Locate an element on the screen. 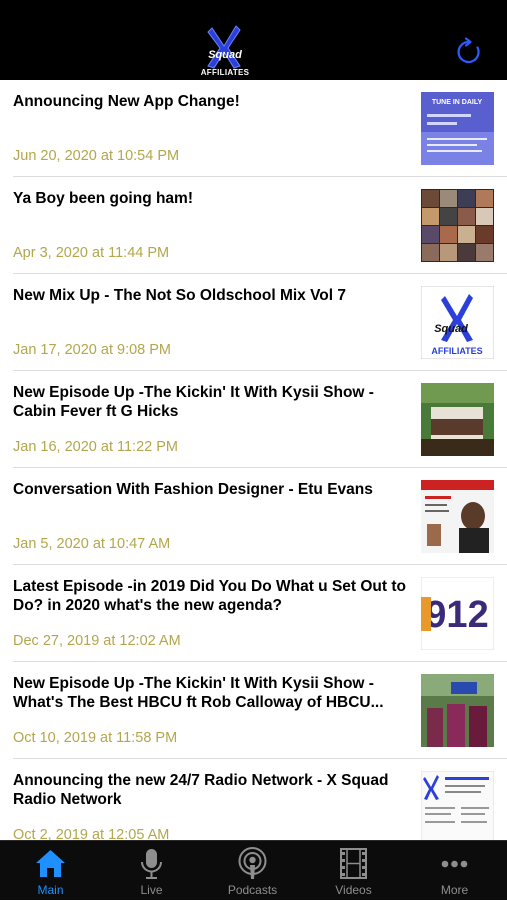 The height and width of the screenshot is (901, 507). post-title: Announcing New App Change! is located at coordinates (126, 101).